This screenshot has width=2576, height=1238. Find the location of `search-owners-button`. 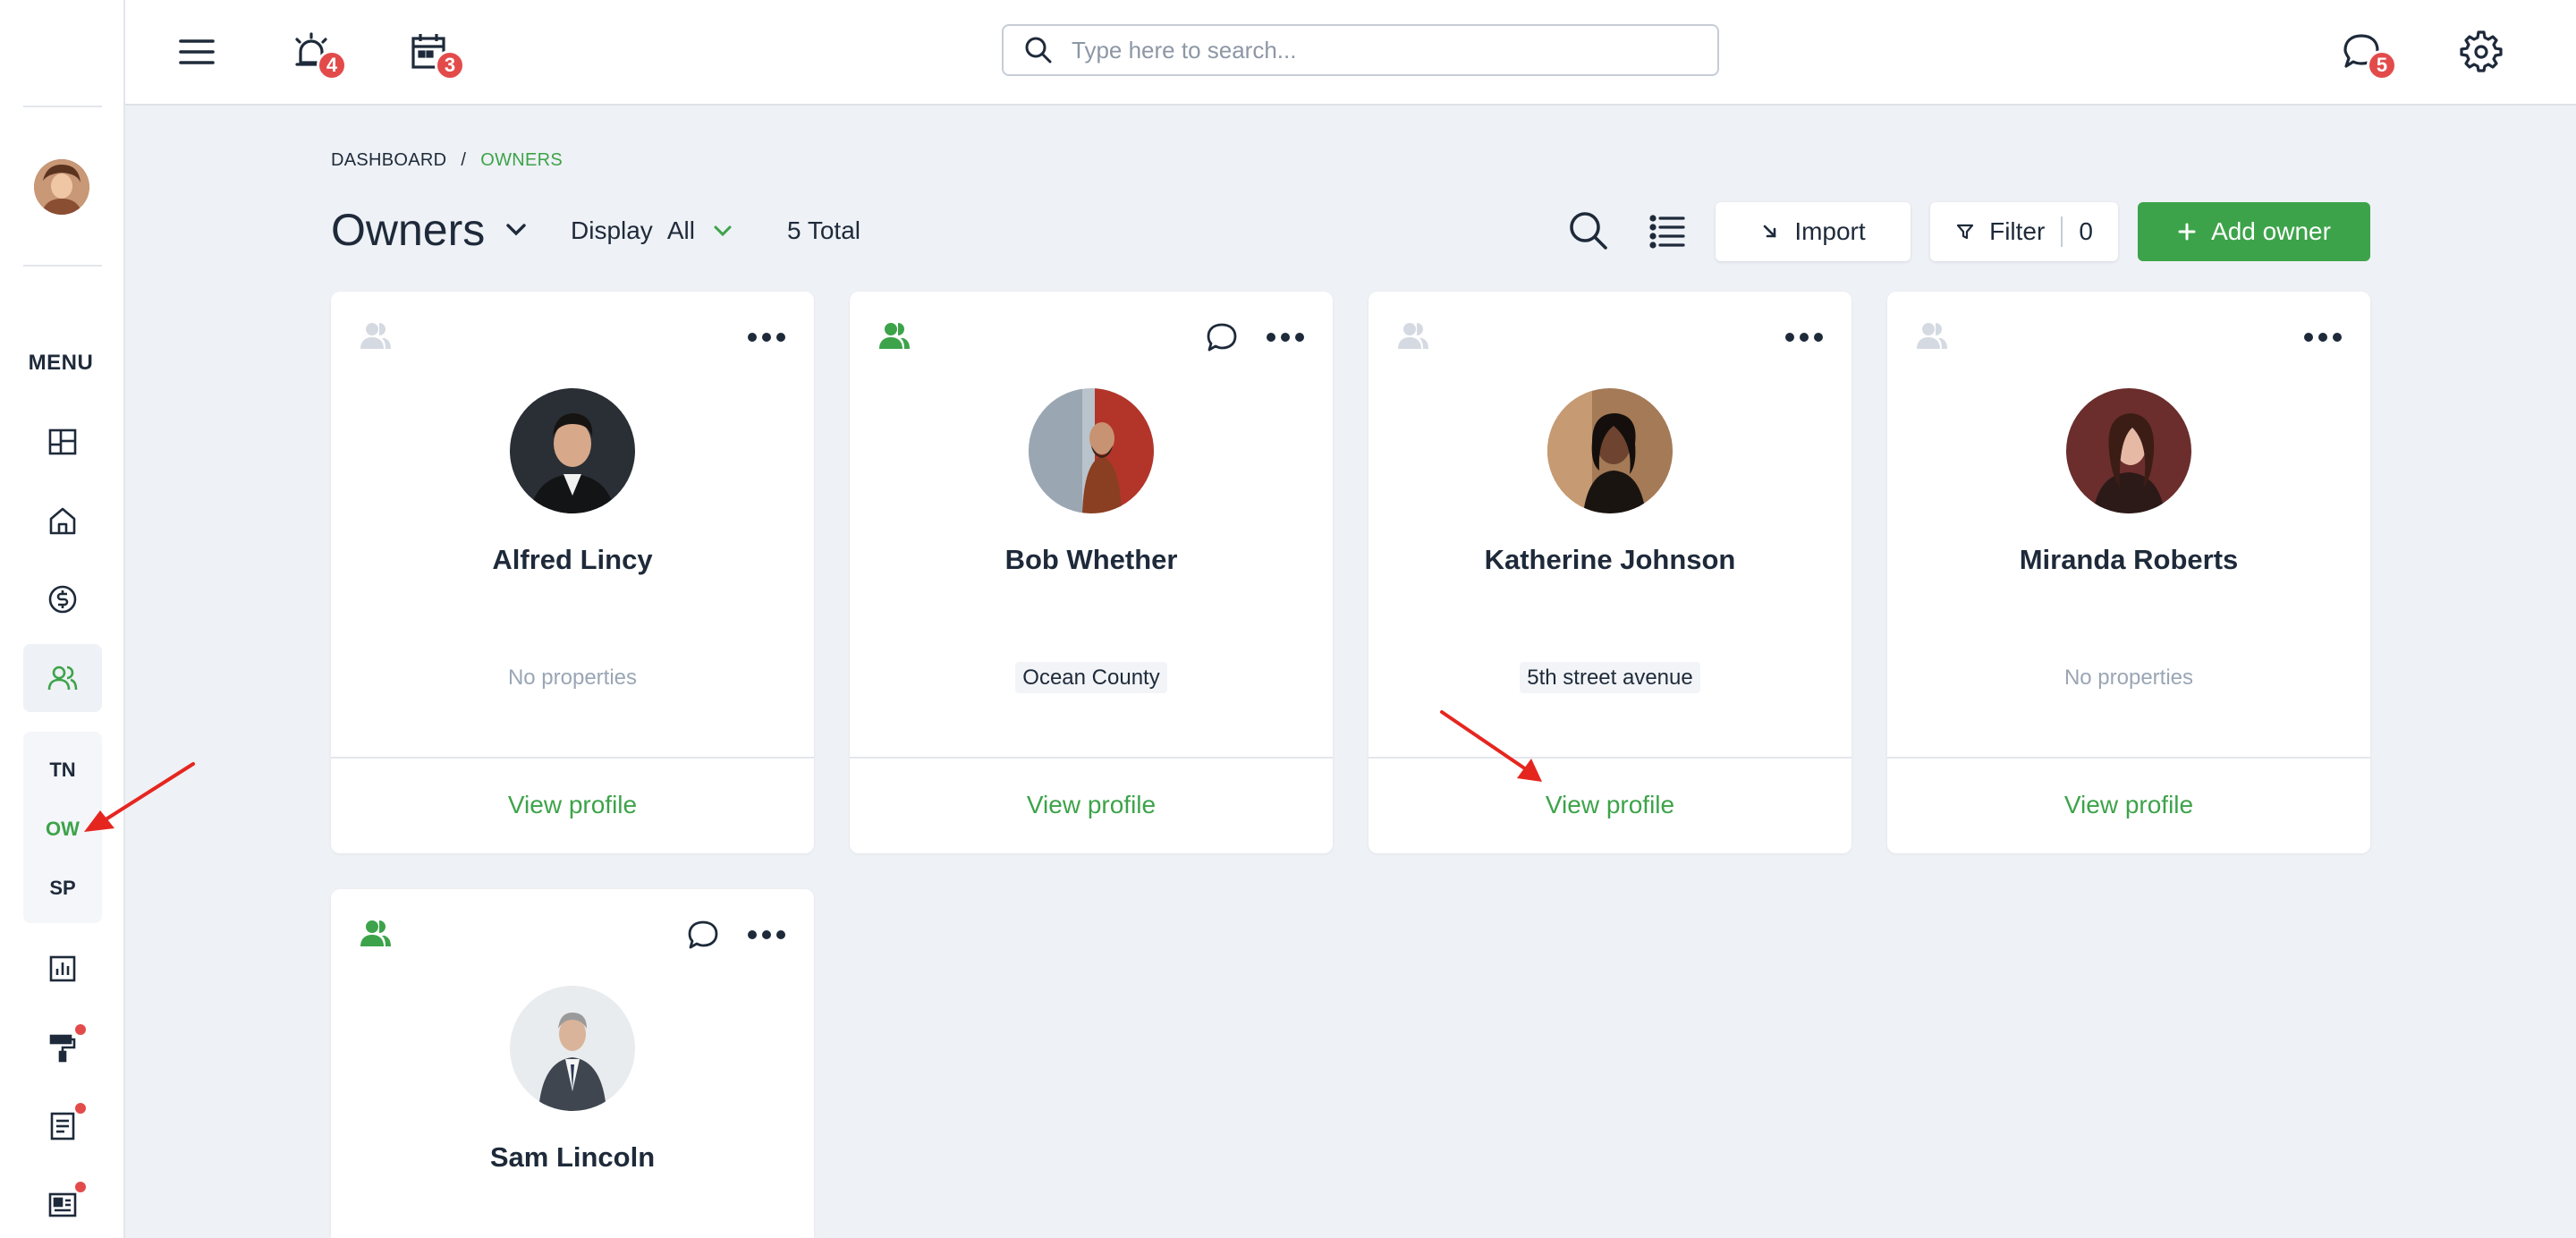

search-owners-button is located at coordinates (1588, 231).